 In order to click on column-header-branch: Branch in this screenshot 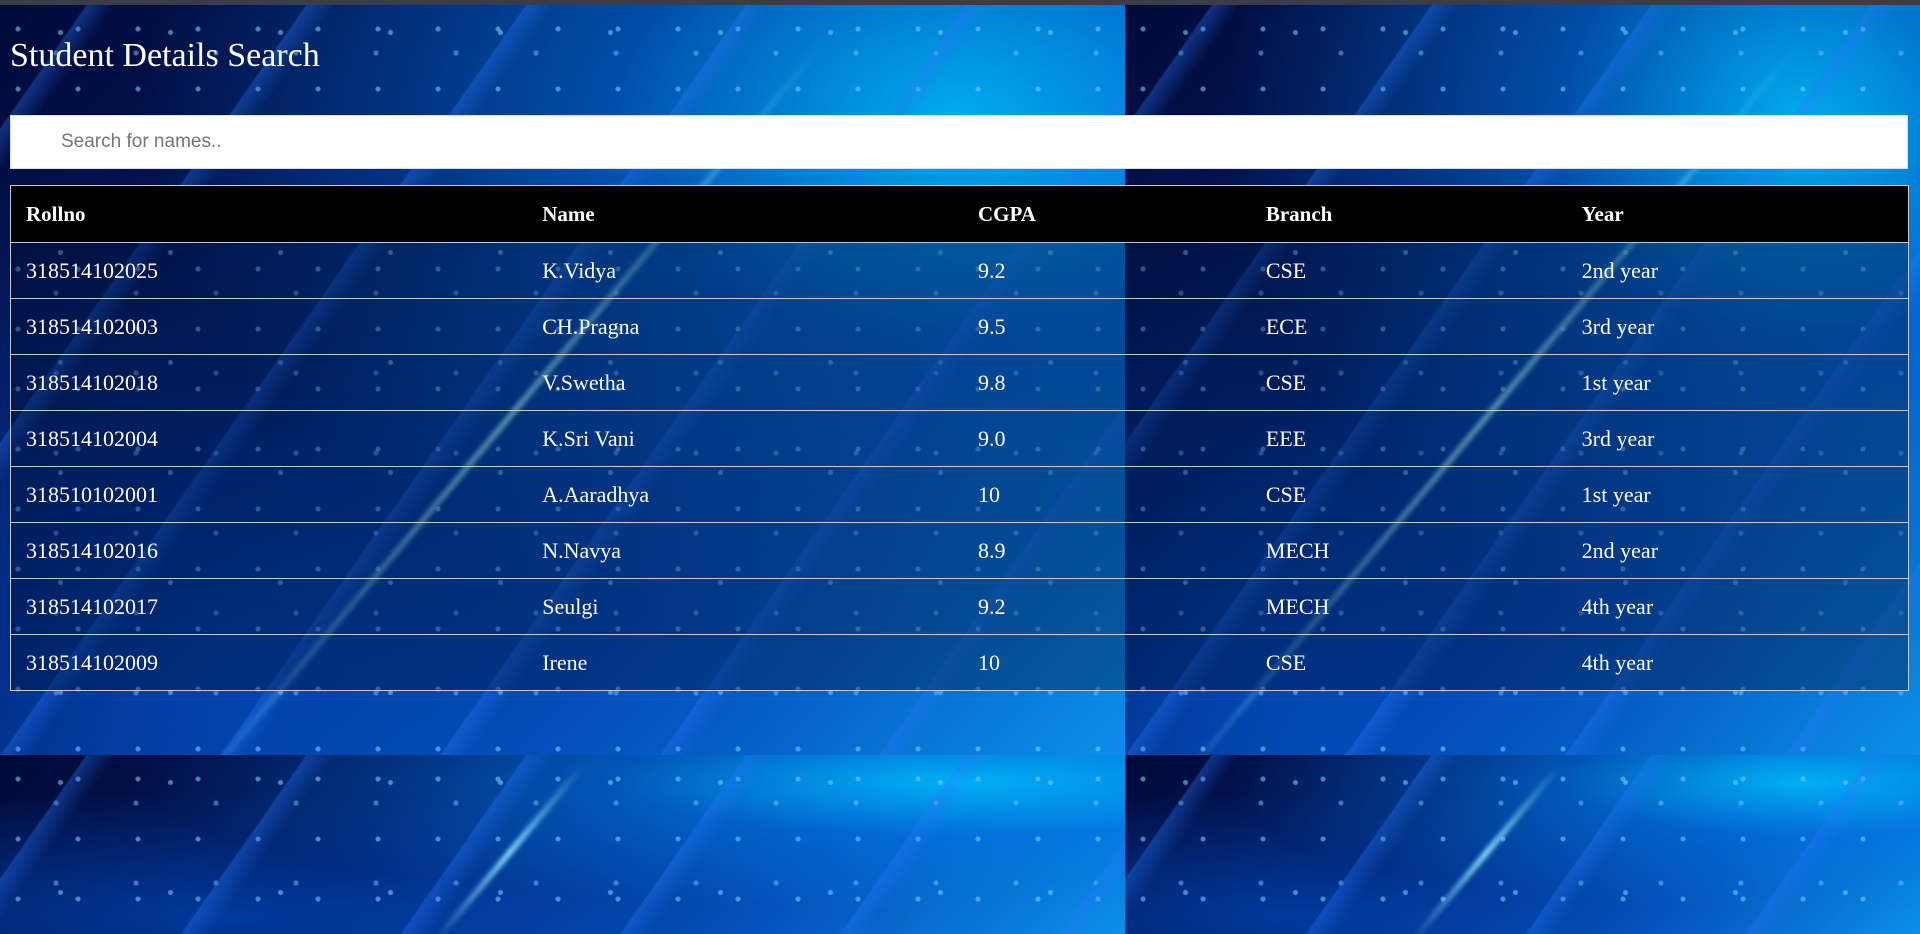, I will do `click(1408, 214)`.